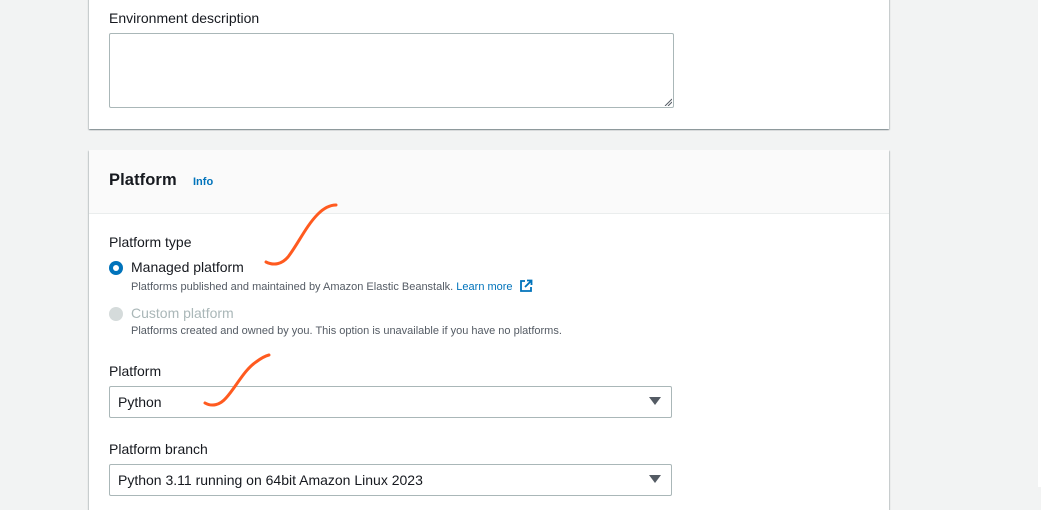 The image size is (1041, 510). I want to click on platform-type-label: Platform type, so click(150, 242).